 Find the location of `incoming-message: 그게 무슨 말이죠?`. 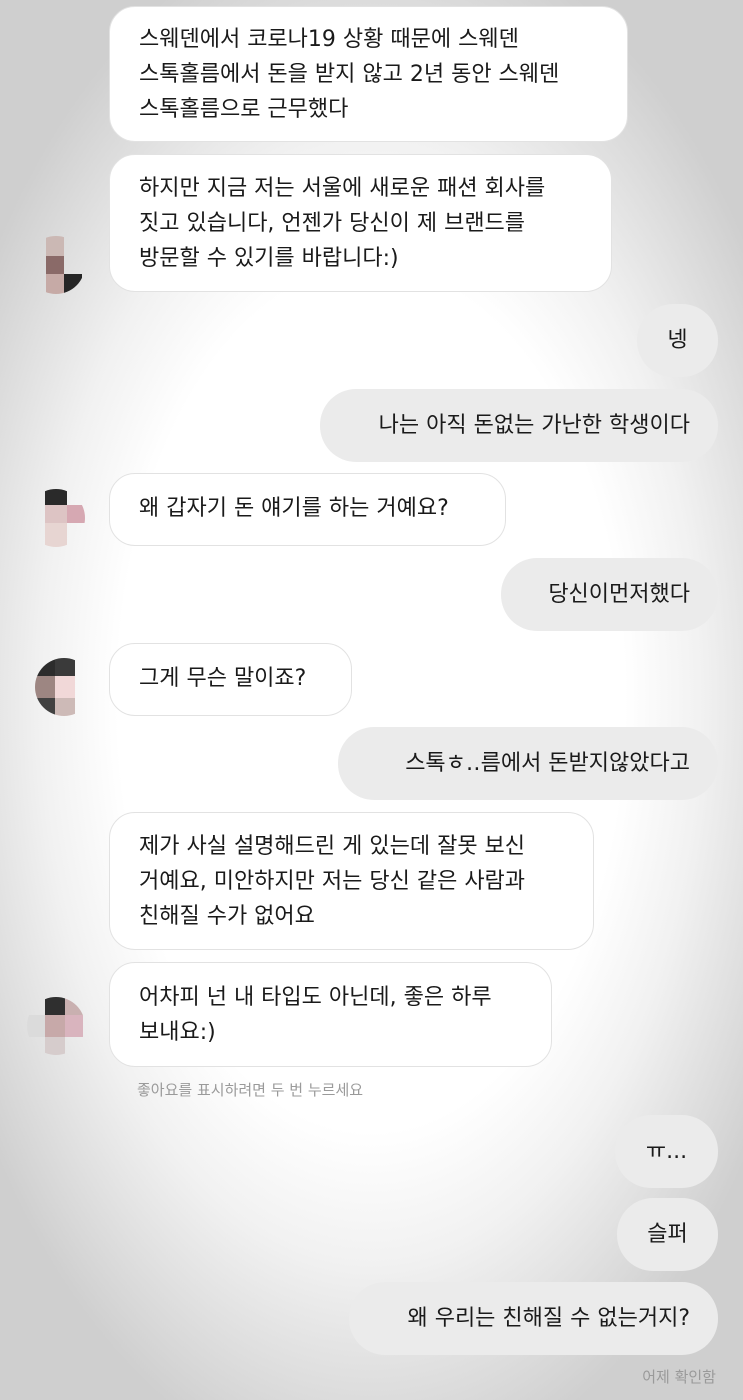

incoming-message: 그게 무슨 말이죠? is located at coordinates (230, 679).